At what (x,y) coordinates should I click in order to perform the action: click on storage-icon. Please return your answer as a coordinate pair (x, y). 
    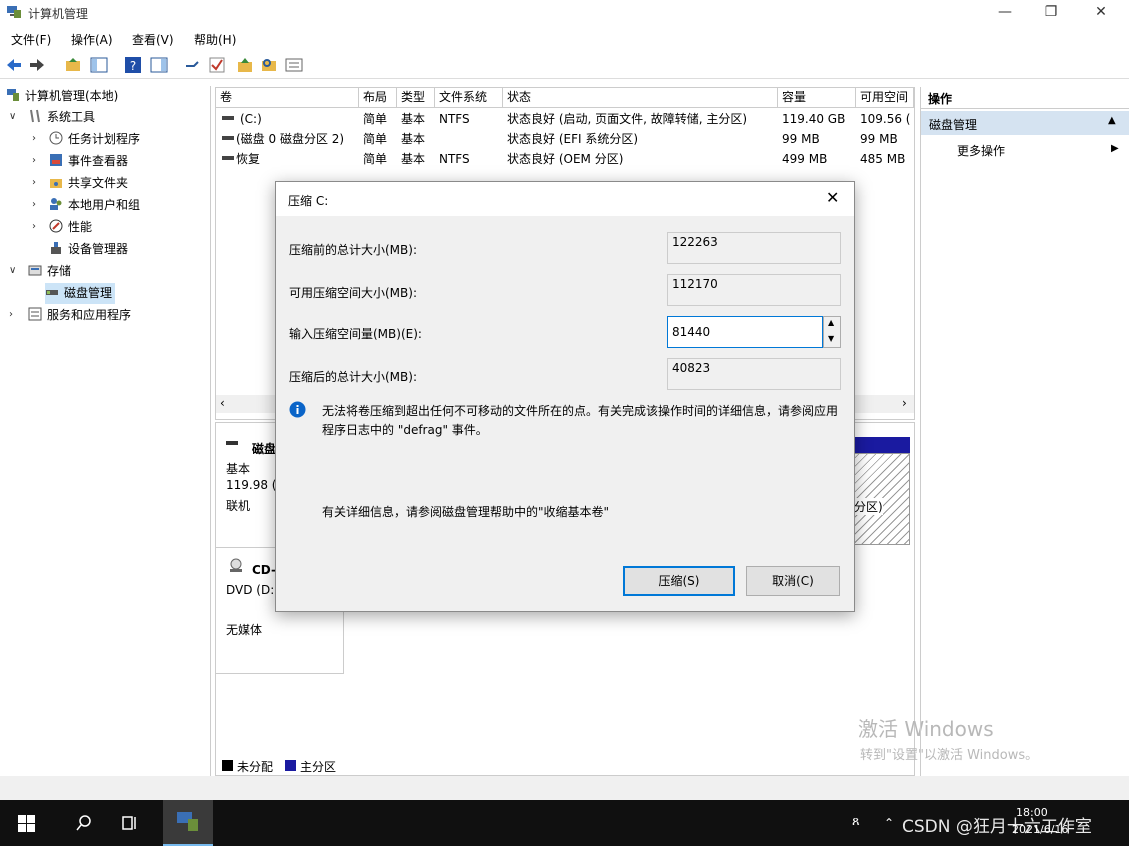
    Looking at the image, I should click on (35, 270).